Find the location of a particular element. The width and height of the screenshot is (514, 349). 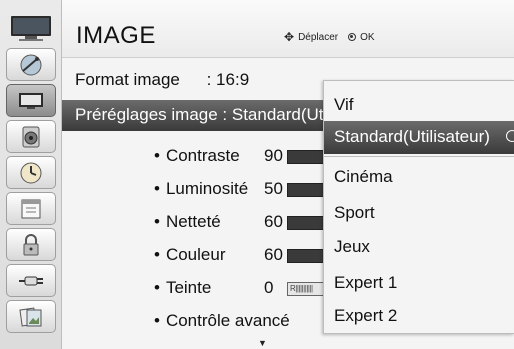

setting-label: Contraste is located at coordinates (202, 155).